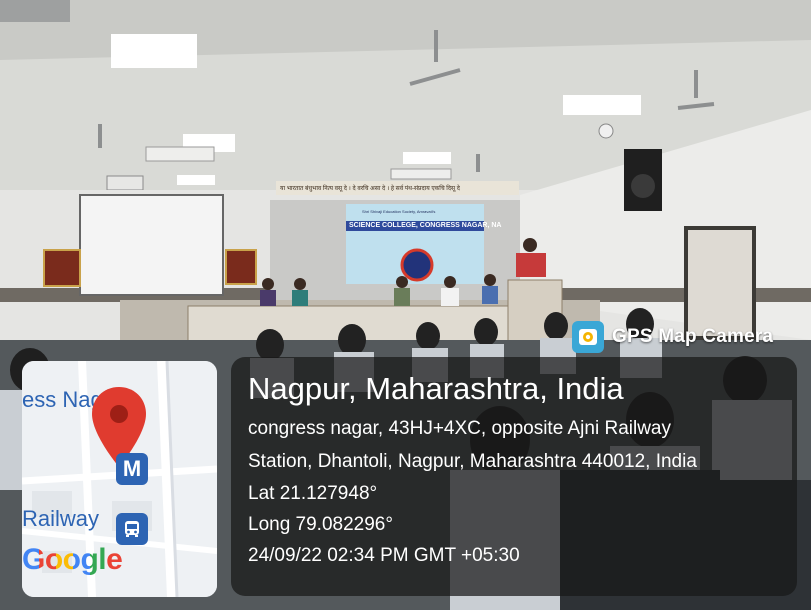 The width and height of the screenshot is (811, 610). I want to click on banner-college-name: SCIENCE COLLEGE, CONGRESS NAGAR, NA, so click(425, 225).